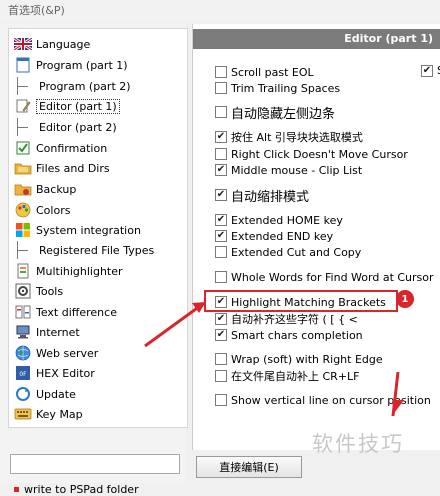 This screenshot has width=440, height=496. I want to click on annotation-arrow-right, so click(397, 394).